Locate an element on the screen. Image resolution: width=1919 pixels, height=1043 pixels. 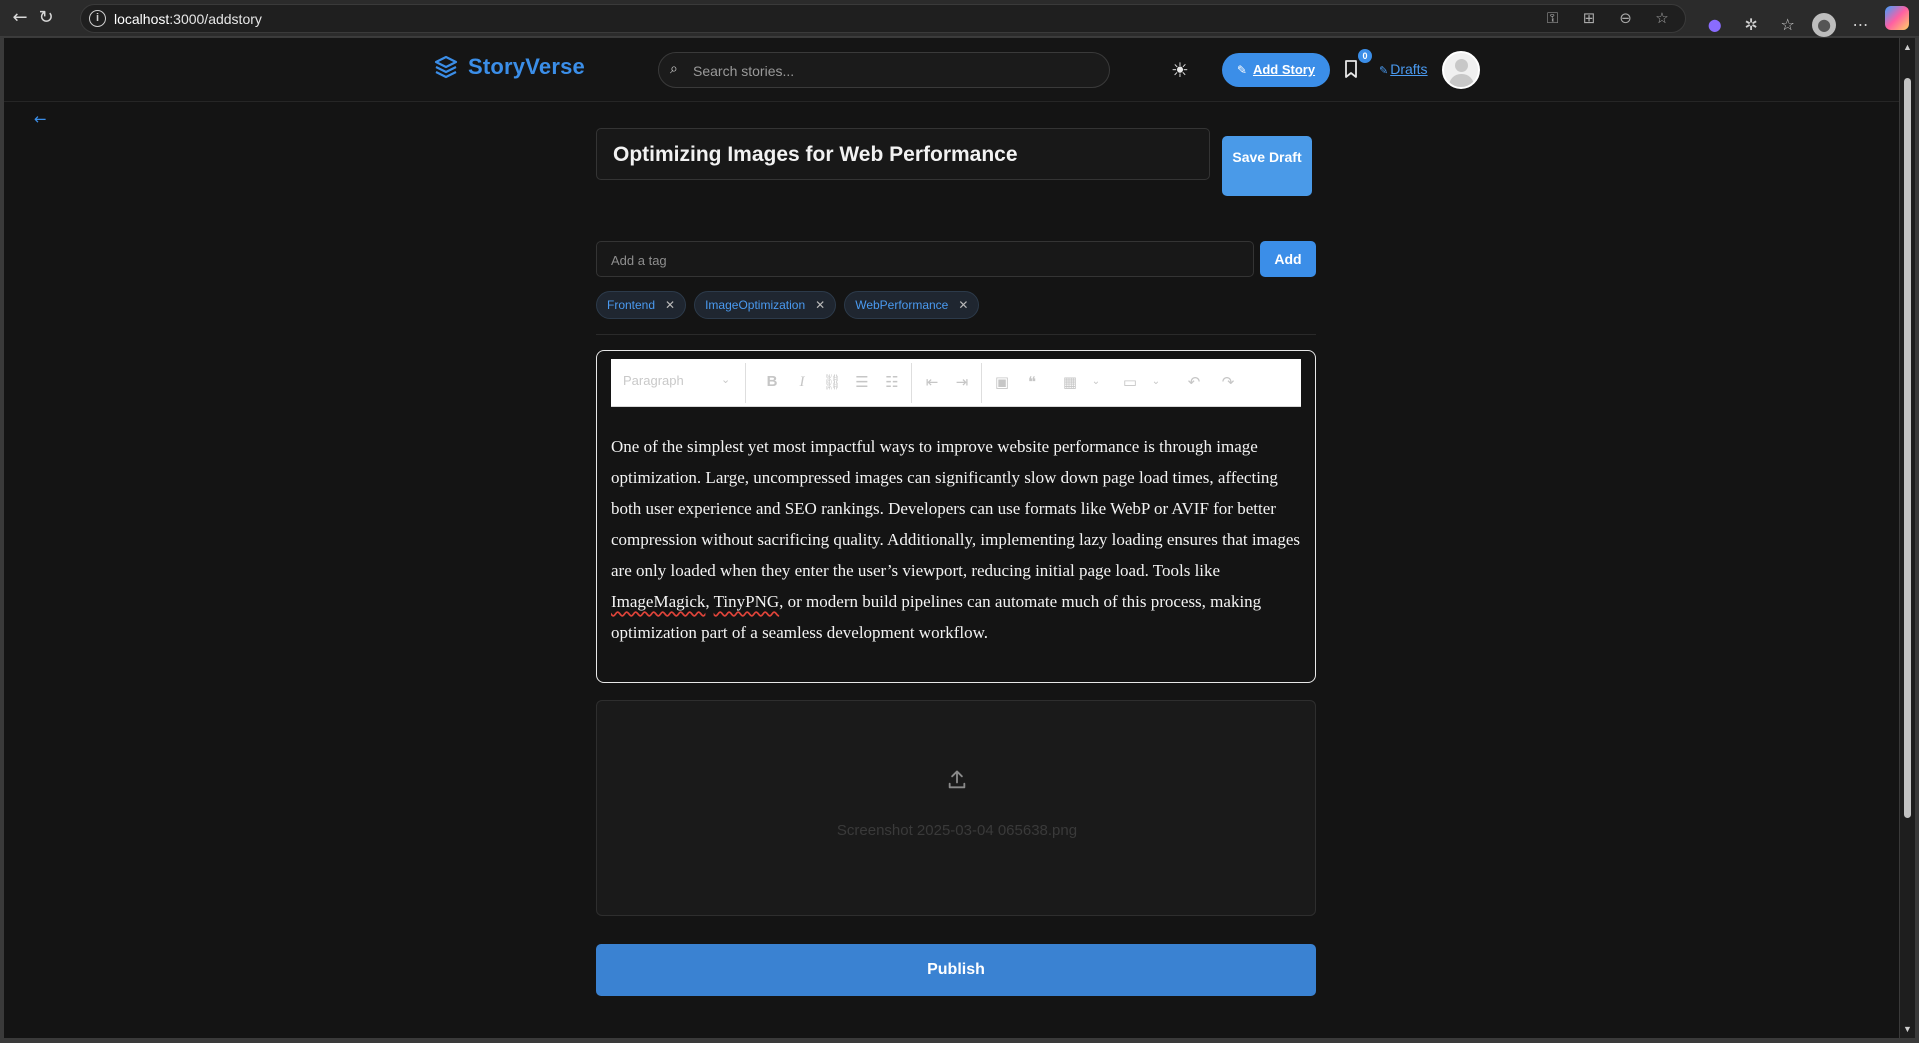
scrollbar-thumb is located at coordinates (1907, 448).